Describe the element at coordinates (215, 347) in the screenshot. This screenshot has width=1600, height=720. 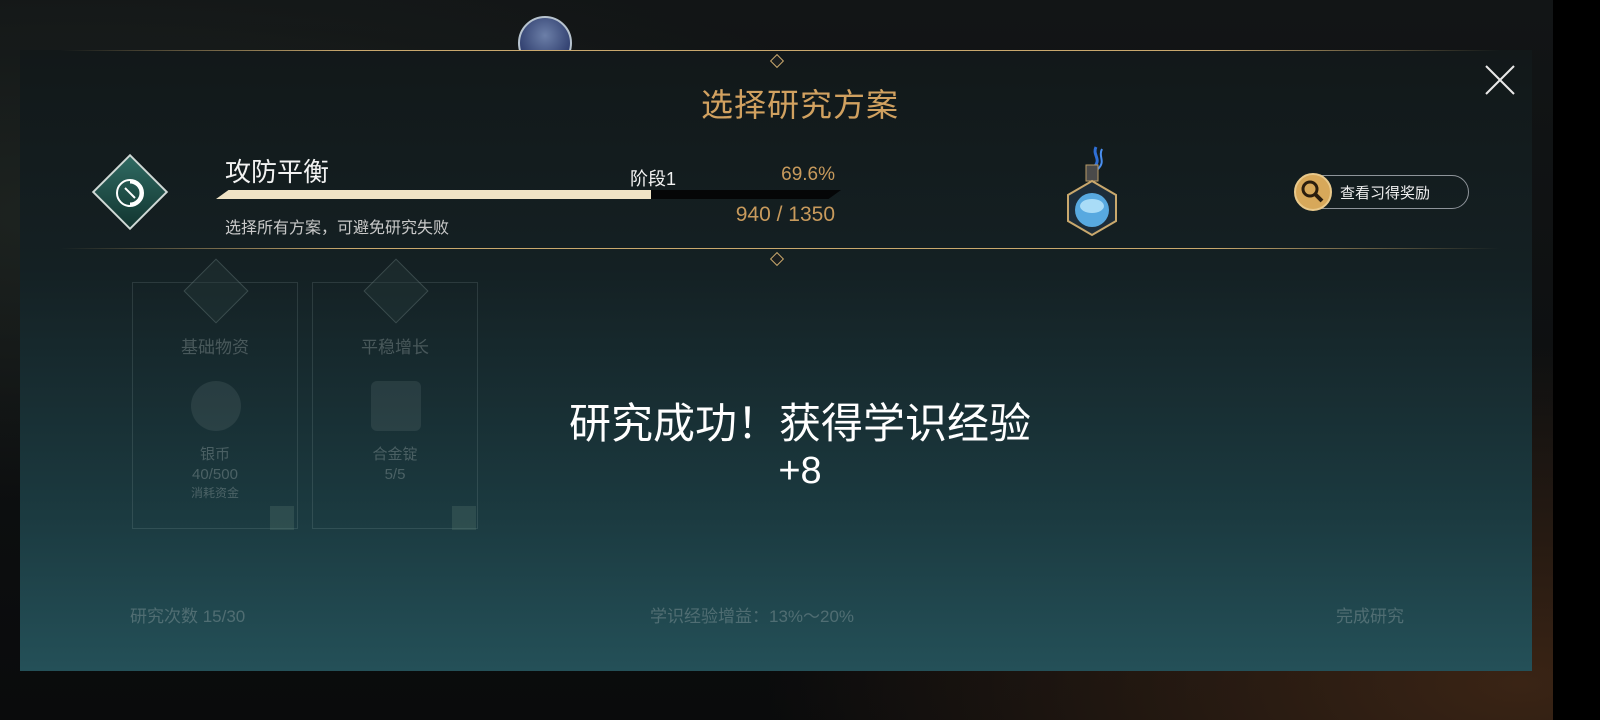
I see `option-name: 基础物资` at that location.